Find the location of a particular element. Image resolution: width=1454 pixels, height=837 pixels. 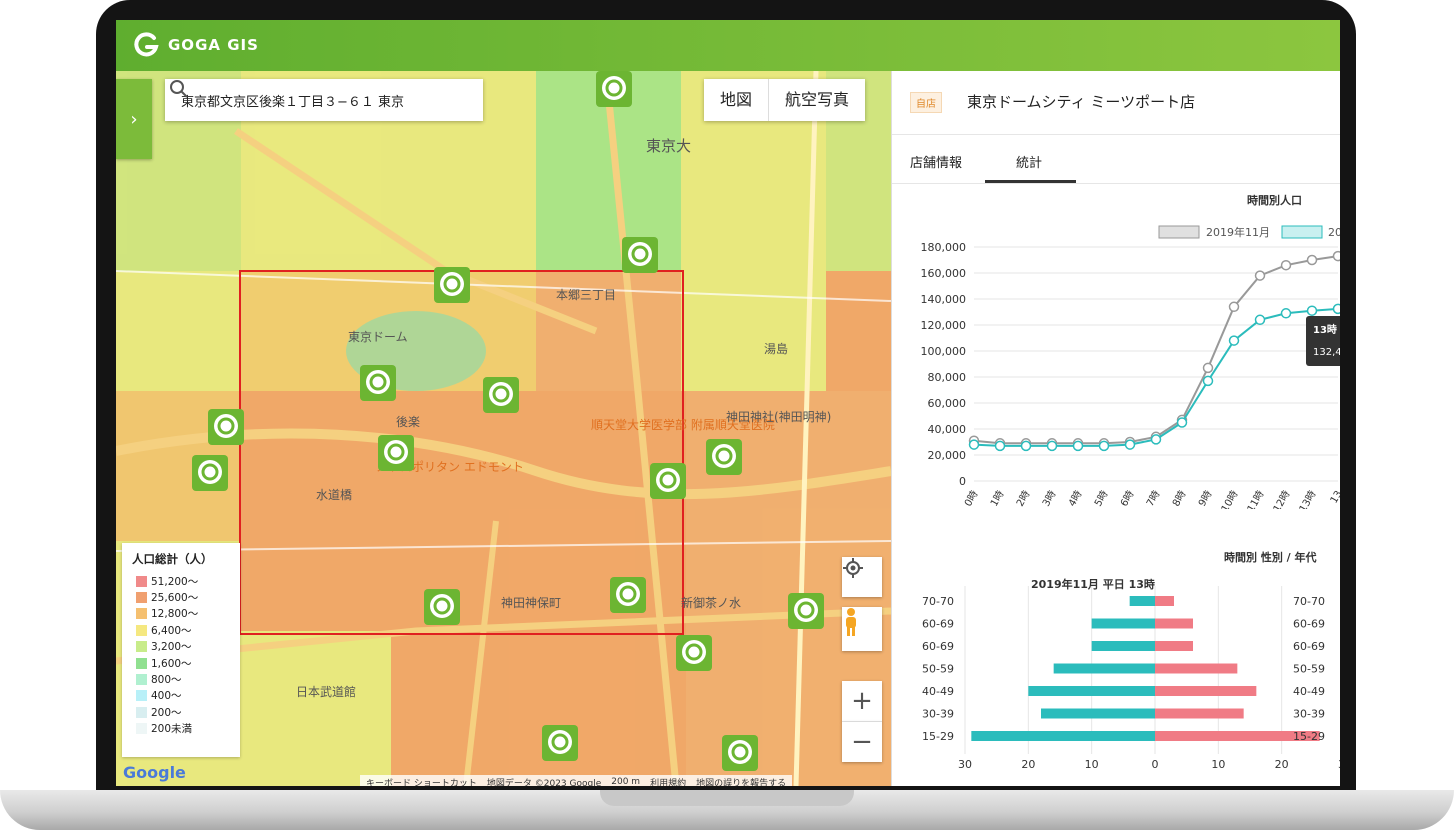

legend-item: 3,200〜 is located at coordinates (188, 647).